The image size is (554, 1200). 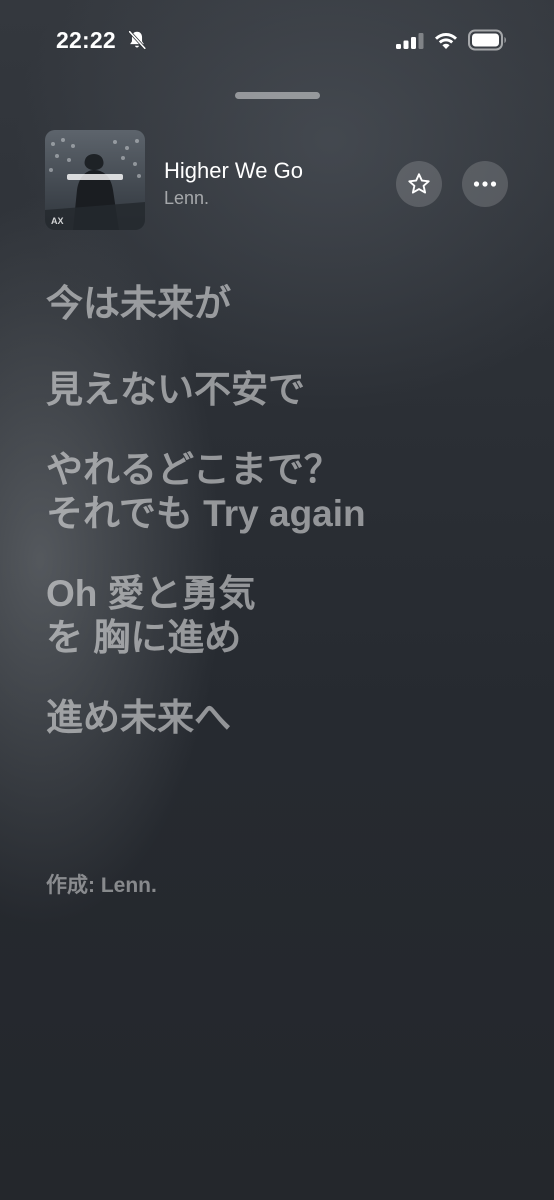 I want to click on status-bar: 22:22, so click(x=277, y=42).